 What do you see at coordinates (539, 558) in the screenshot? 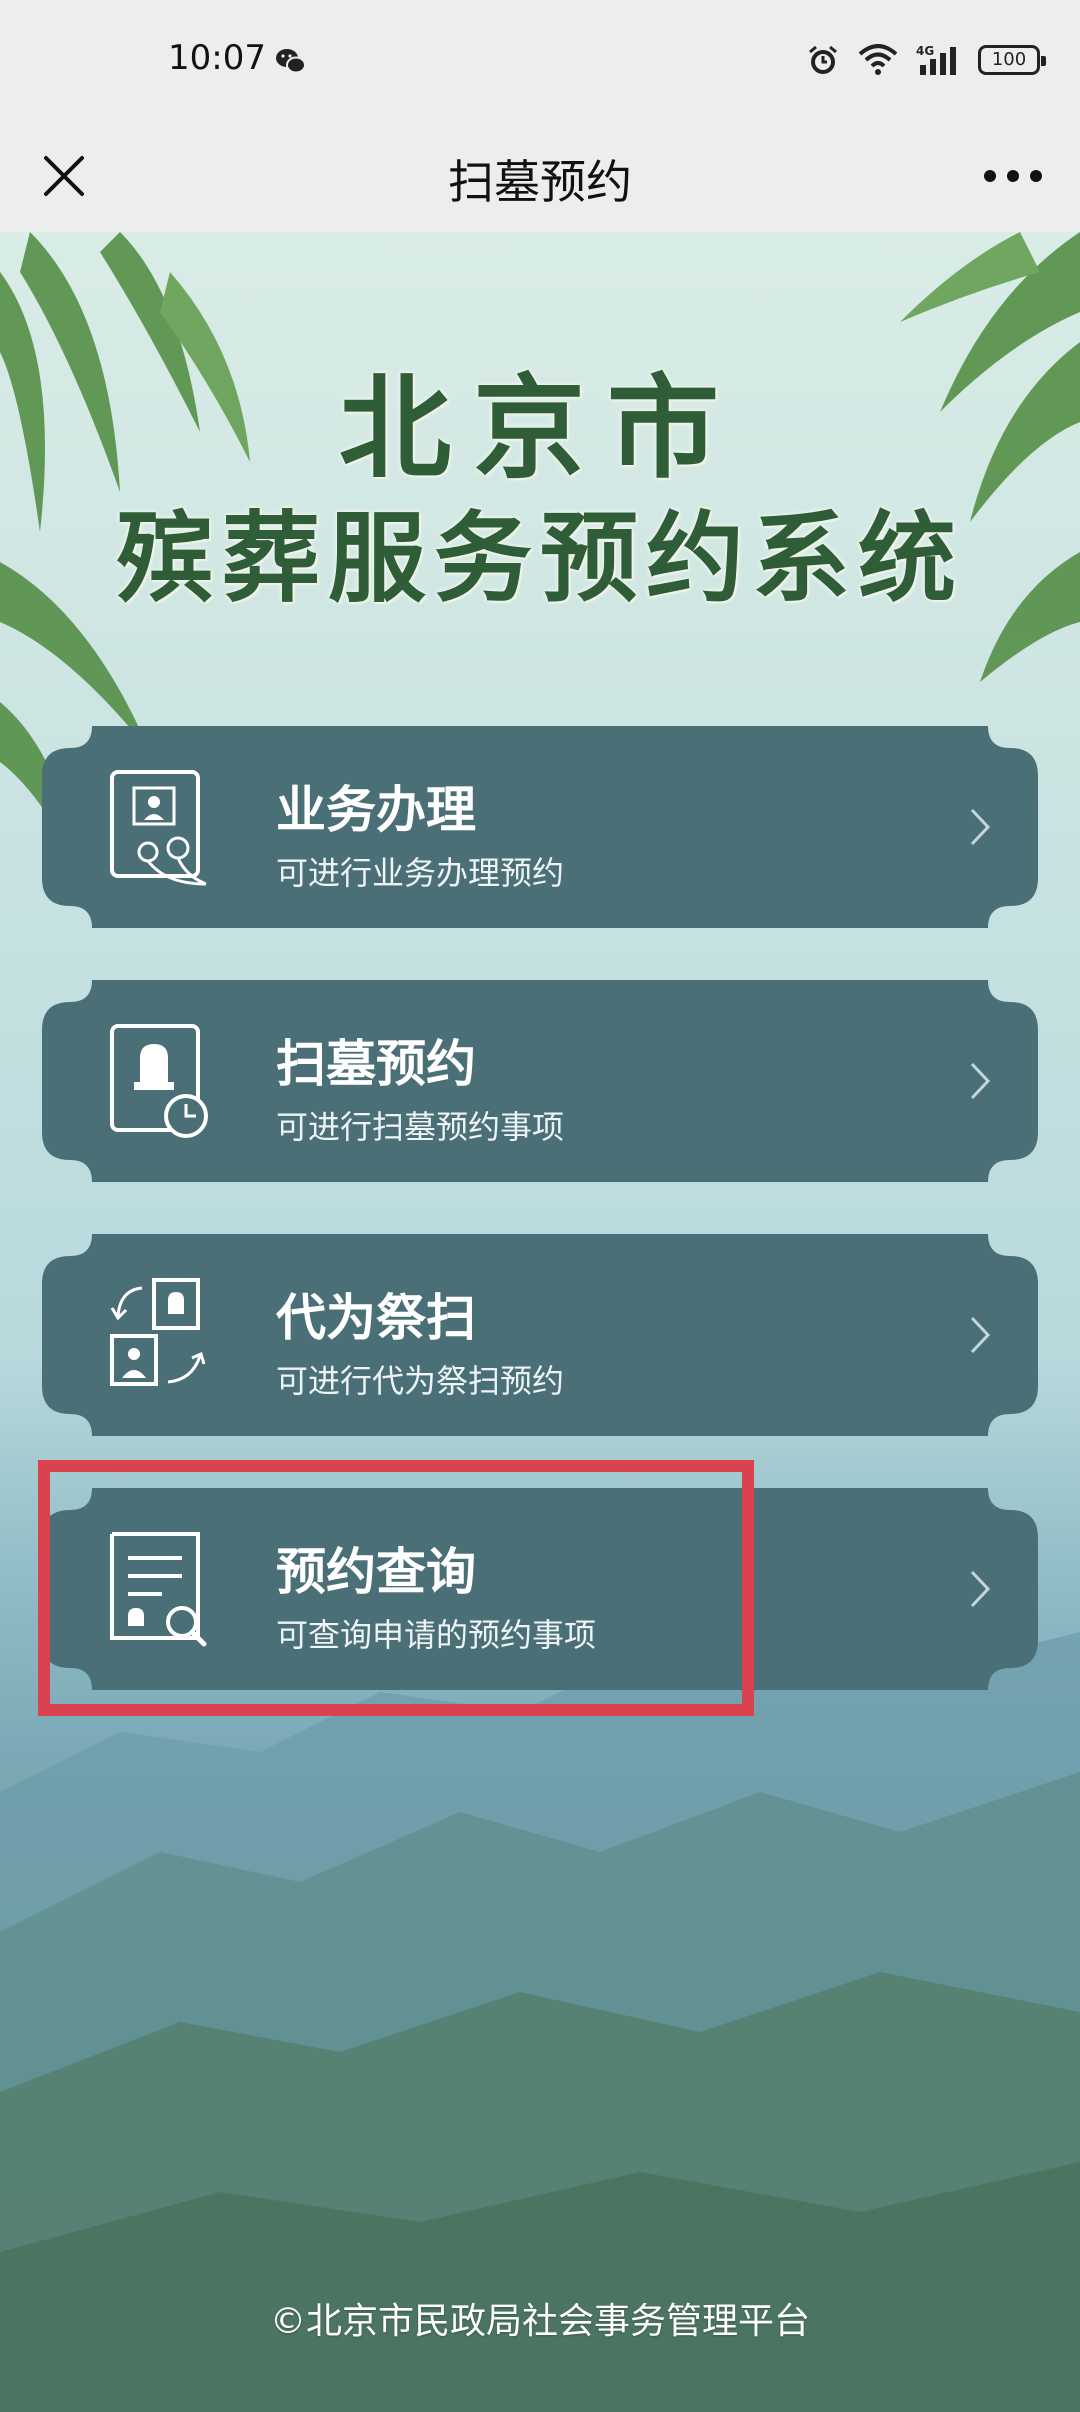
I see `title-system: 殡葬服务预约系统` at bounding box center [539, 558].